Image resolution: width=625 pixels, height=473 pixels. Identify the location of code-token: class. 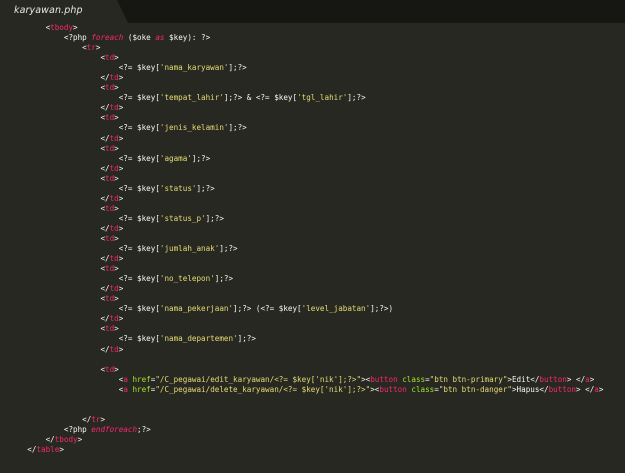
(420, 389).